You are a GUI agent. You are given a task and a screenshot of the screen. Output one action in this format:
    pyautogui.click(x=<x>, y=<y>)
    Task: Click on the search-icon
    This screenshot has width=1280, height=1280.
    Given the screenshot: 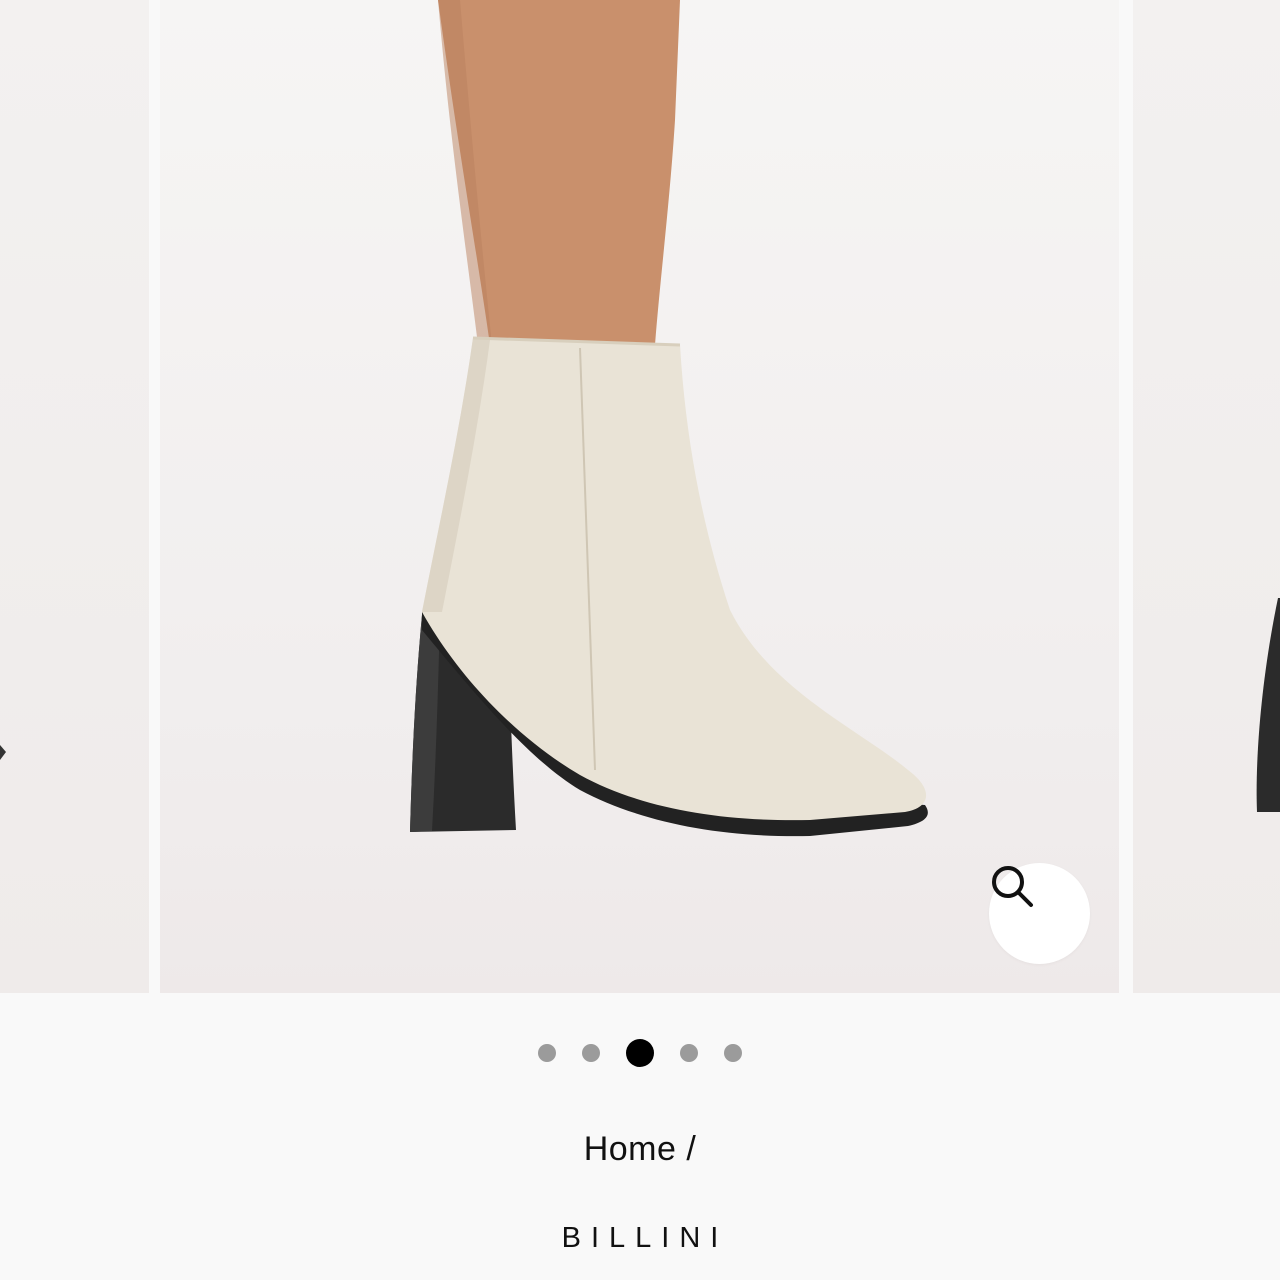 What is the action you would take?
    pyautogui.click(x=1012, y=886)
    